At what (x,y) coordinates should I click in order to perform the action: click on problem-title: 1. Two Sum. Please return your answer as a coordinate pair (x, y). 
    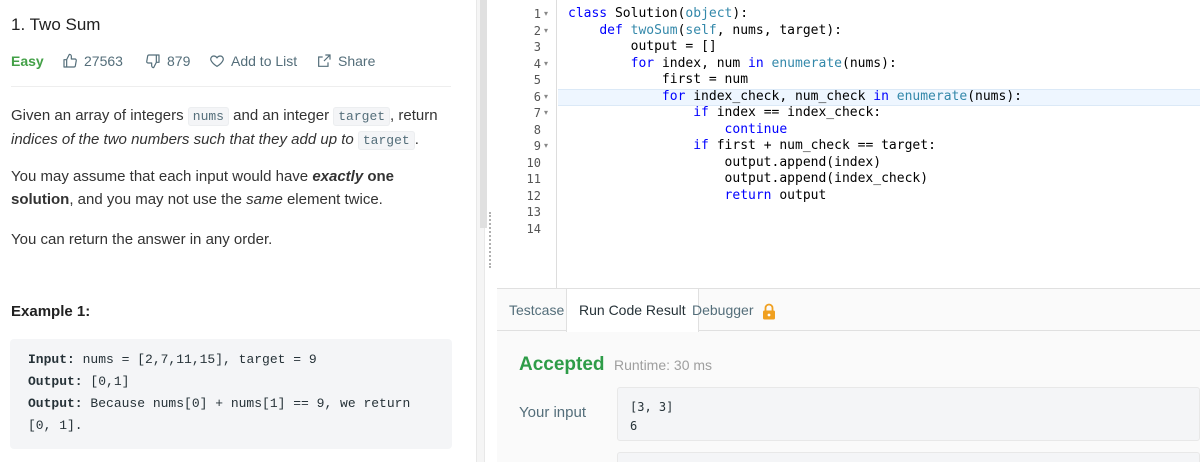
    Looking at the image, I should click on (56, 24).